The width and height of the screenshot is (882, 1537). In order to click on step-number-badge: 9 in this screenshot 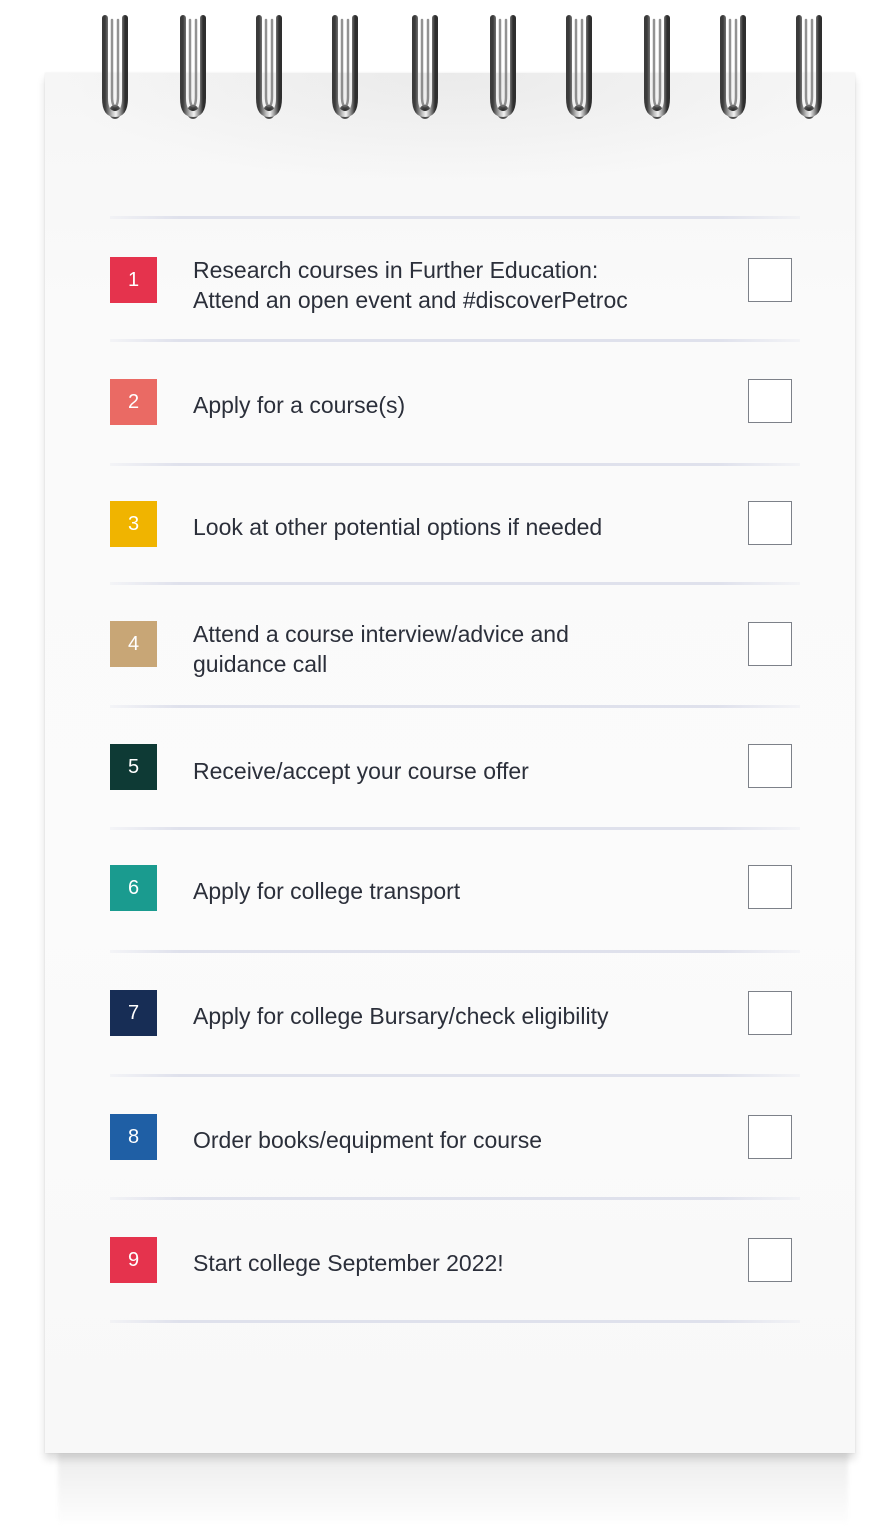, I will do `click(133, 1260)`.